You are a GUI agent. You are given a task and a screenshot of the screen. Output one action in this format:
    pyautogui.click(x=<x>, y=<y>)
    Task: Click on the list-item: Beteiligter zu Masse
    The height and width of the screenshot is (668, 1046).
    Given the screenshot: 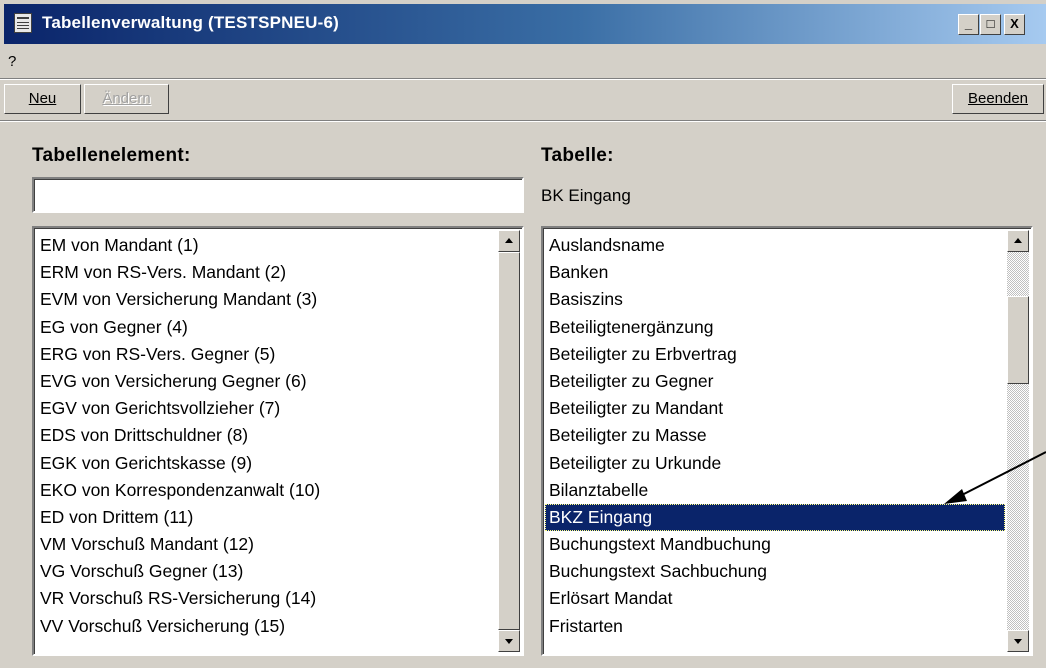 What is the action you would take?
    pyautogui.click(x=775, y=435)
    